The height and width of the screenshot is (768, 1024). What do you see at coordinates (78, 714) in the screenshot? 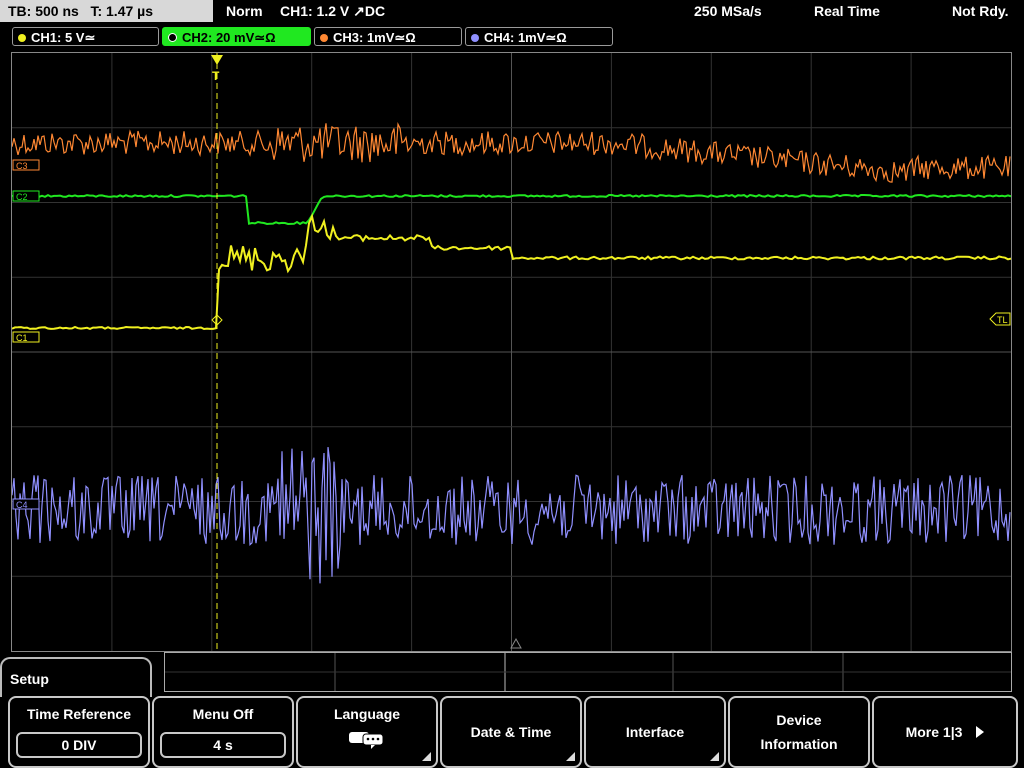
I see `time-reference-label: Time Reference` at bounding box center [78, 714].